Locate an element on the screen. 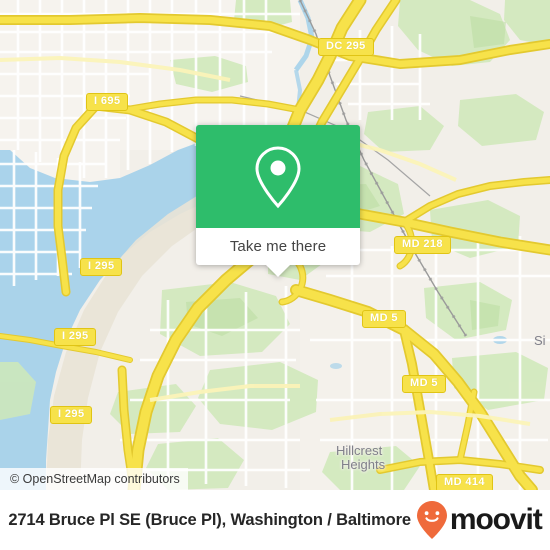 Image resolution: width=550 pixels, height=550 pixels. place-label-clipped: Si is located at coordinates (540, 340).